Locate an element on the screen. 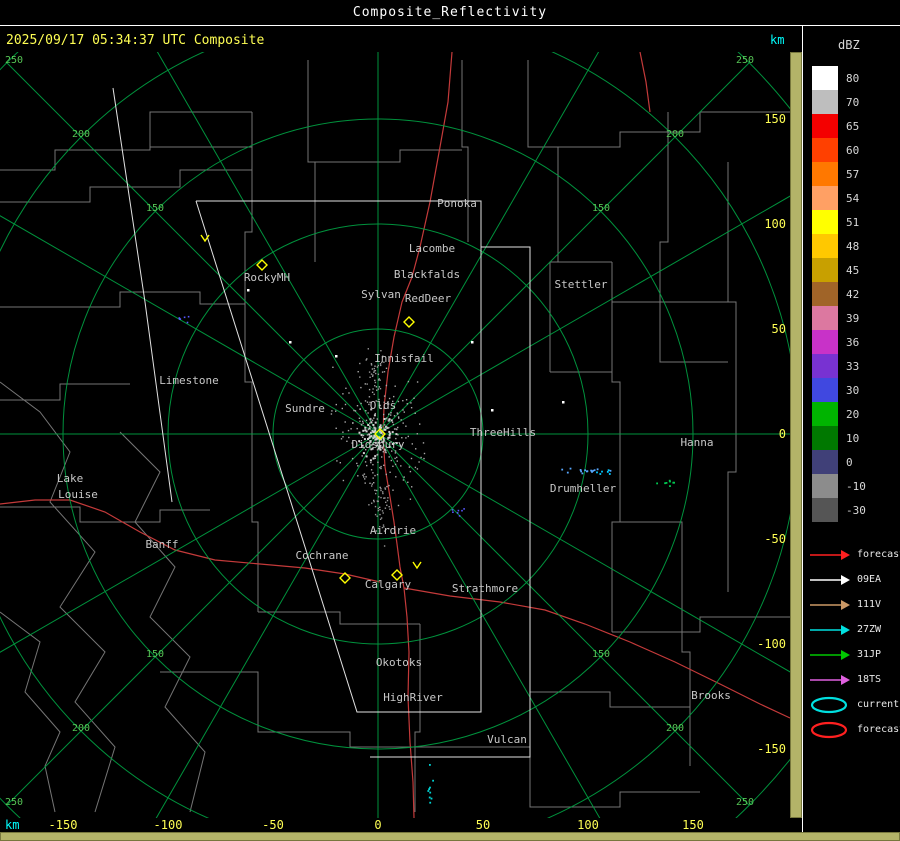 The height and width of the screenshot is (841, 900). legend-entry: 30 is located at coordinates (839, 390).